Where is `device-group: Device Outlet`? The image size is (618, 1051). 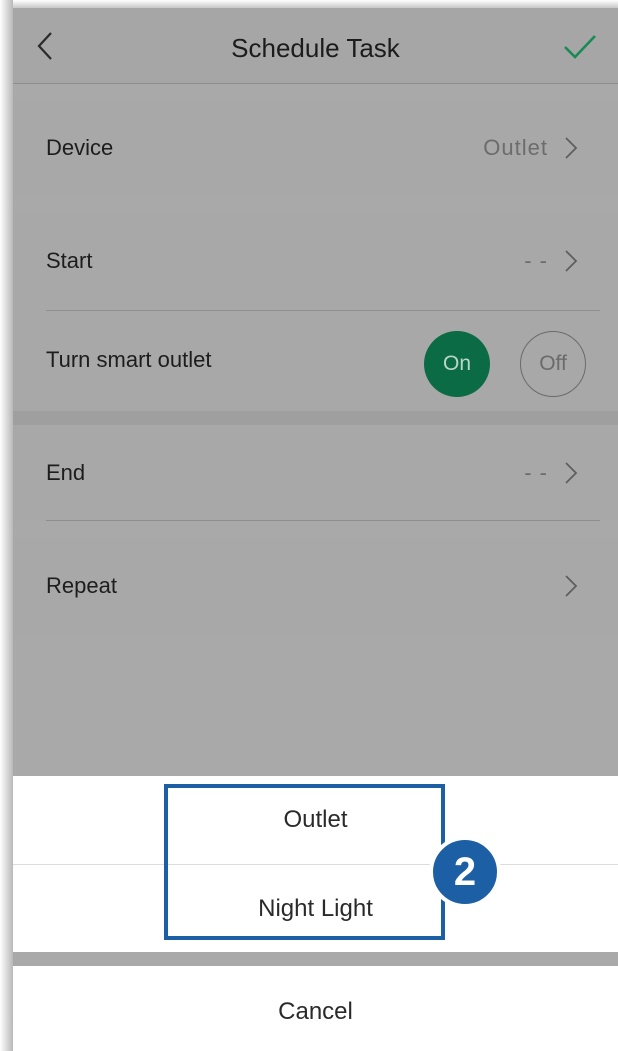 device-group: Device Outlet is located at coordinates (315, 148).